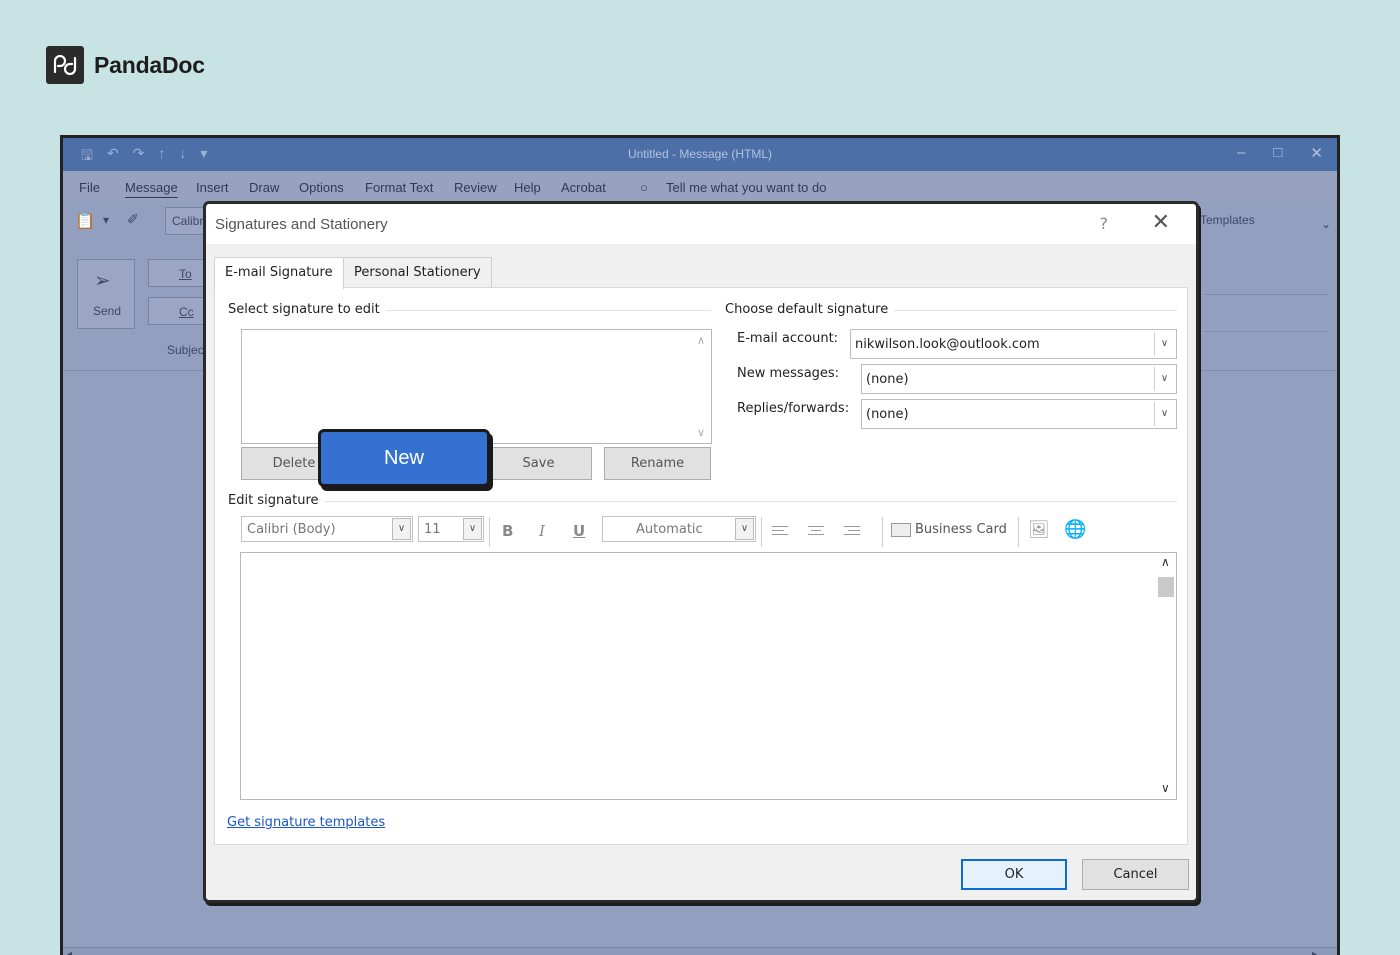  What do you see at coordinates (1241, 153) in the screenshot?
I see `minimize-icon: –` at bounding box center [1241, 153].